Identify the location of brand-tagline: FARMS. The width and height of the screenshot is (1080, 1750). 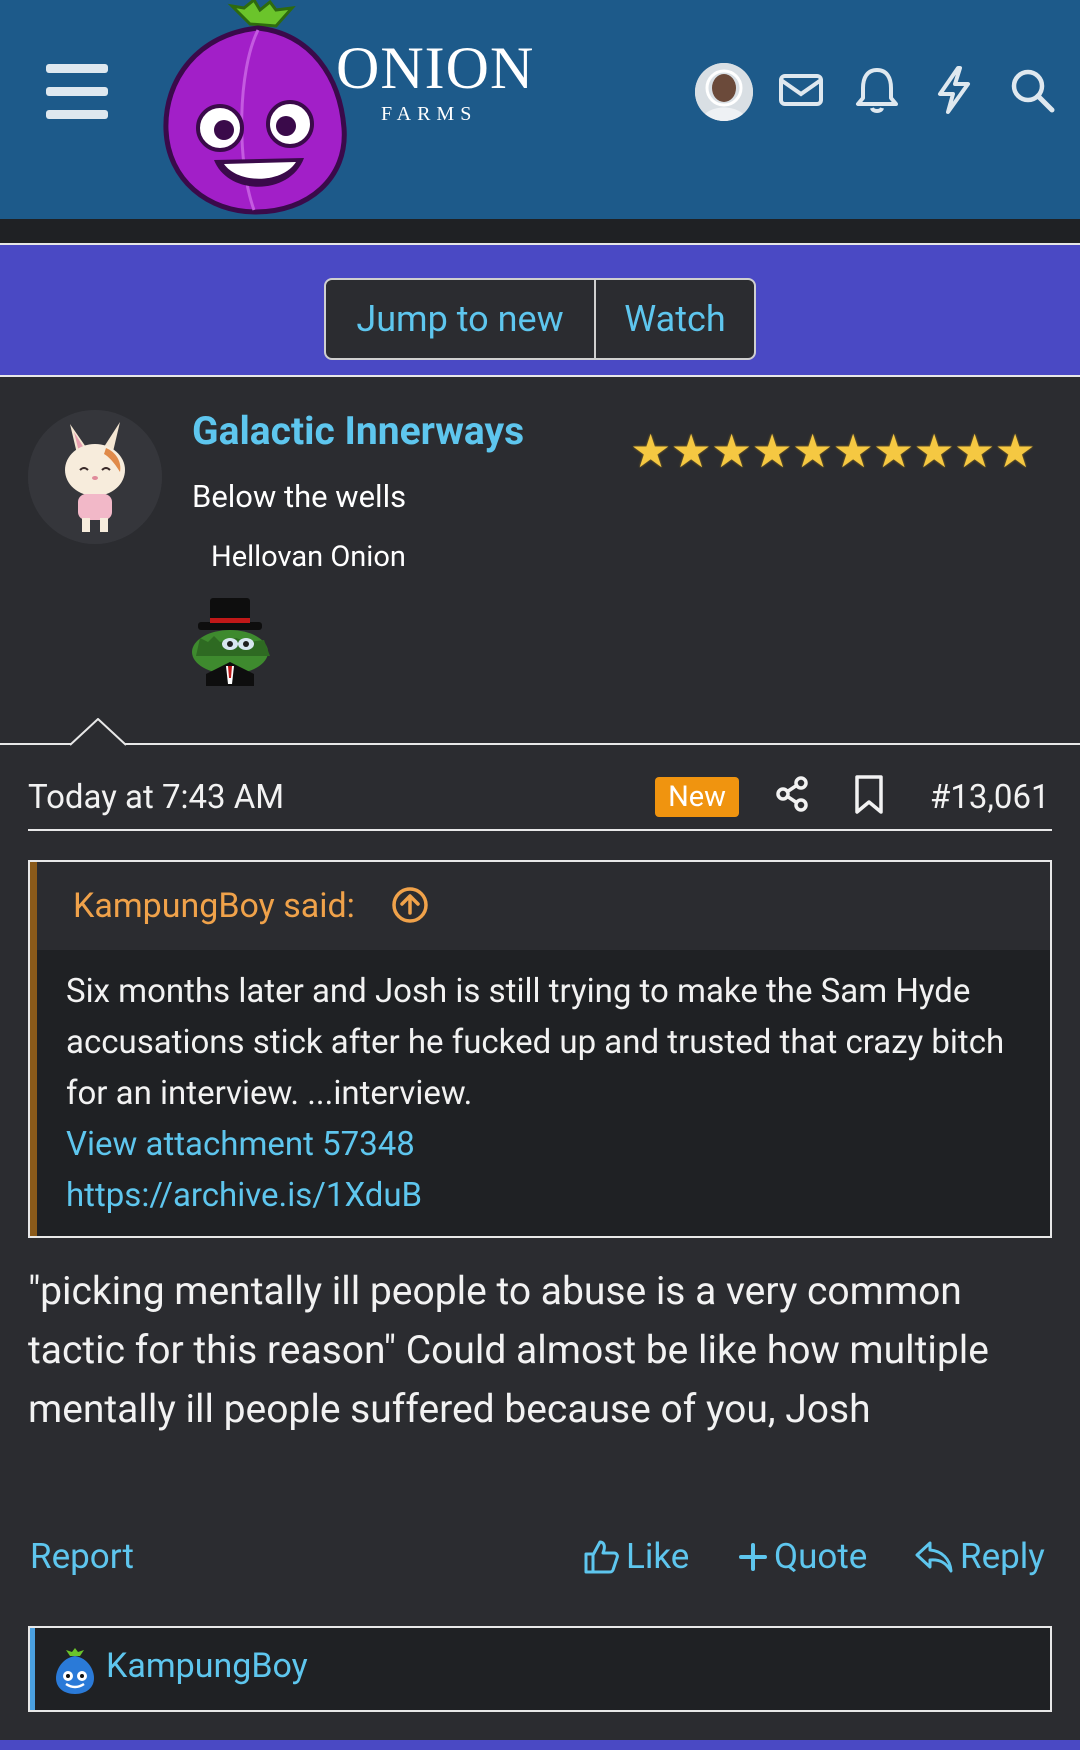
(429, 114).